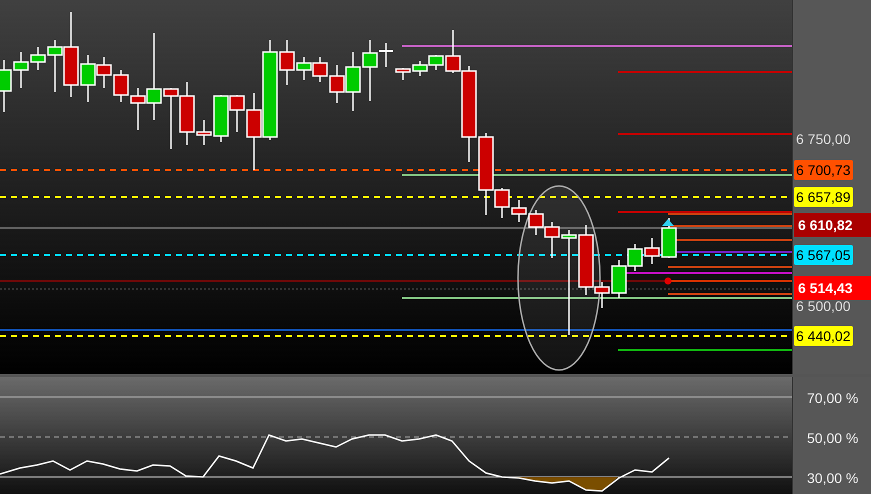  I want to click on price-label: 6 567,05, so click(823, 255).